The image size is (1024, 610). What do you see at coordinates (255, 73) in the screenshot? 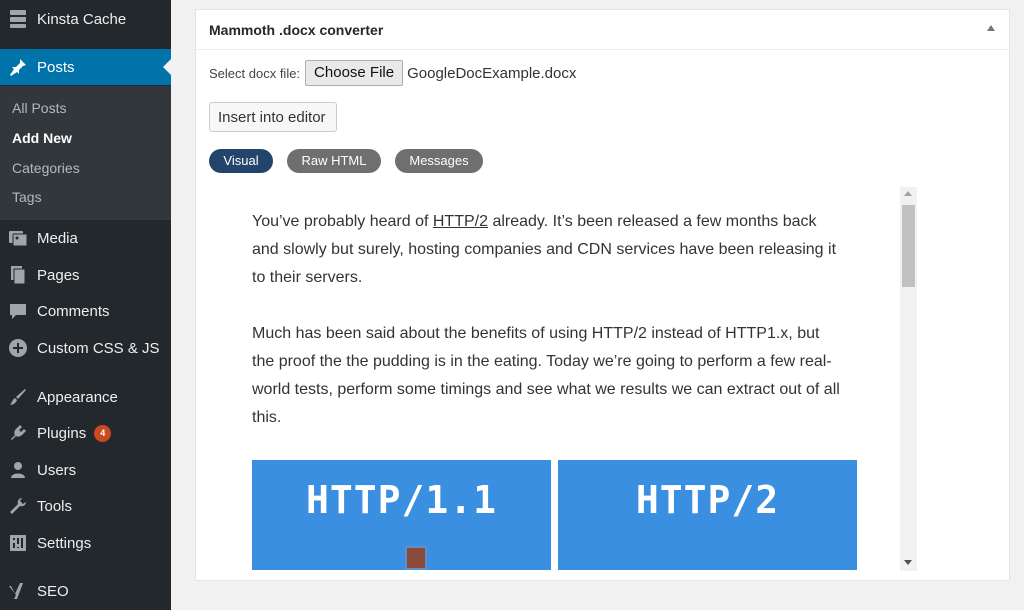
I see `file-label: Select docx file:` at bounding box center [255, 73].